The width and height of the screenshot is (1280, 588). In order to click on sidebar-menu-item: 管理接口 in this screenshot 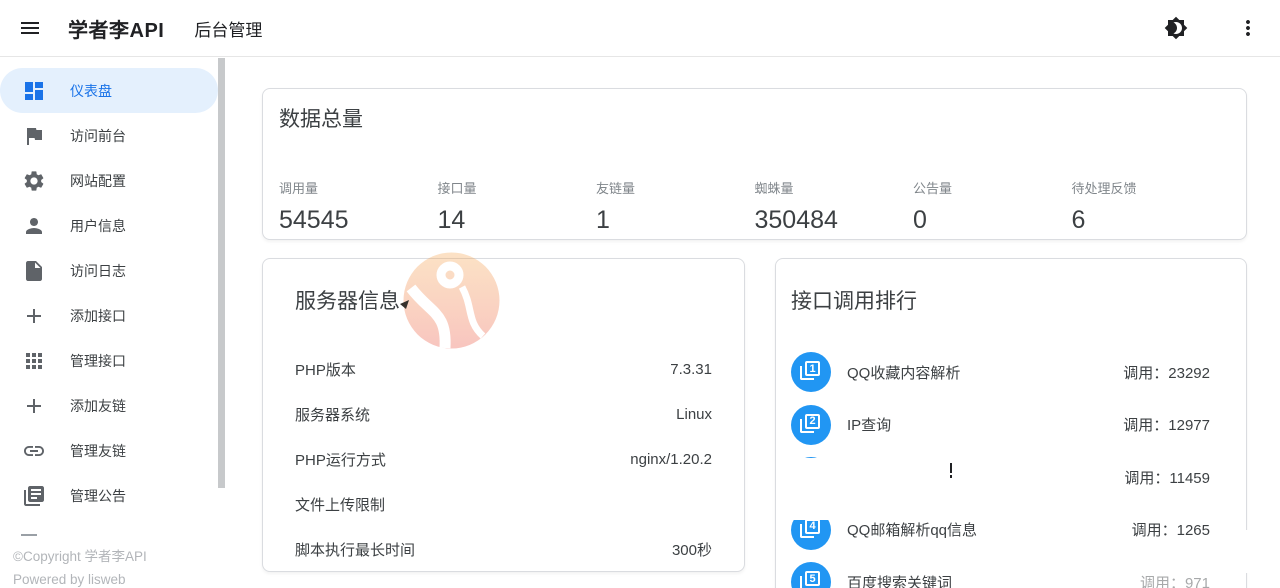, I will do `click(109, 360)`.